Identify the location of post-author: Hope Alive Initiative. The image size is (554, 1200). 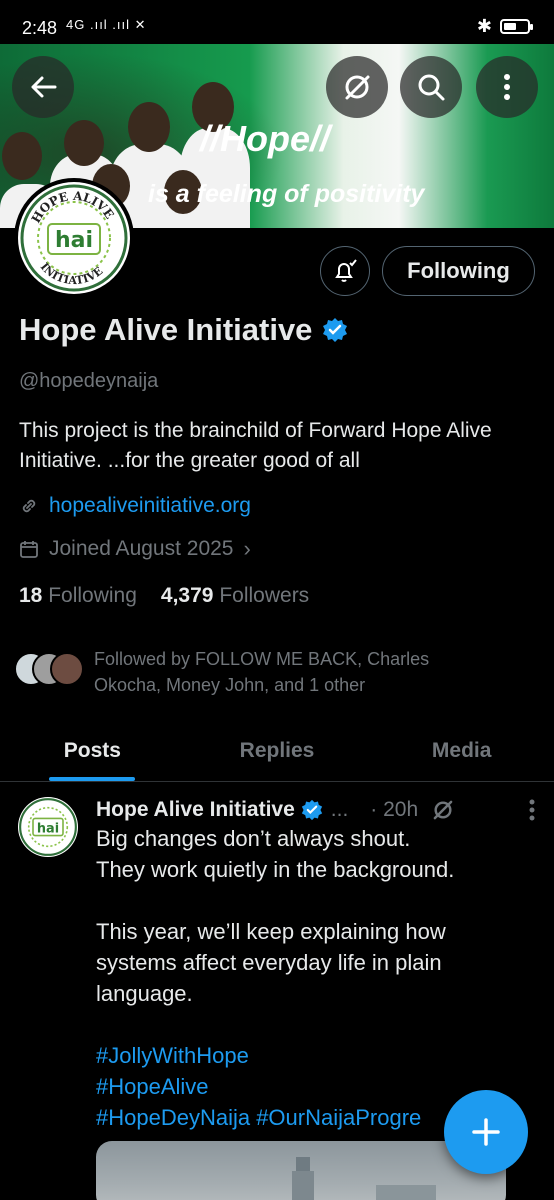
(195, 810).